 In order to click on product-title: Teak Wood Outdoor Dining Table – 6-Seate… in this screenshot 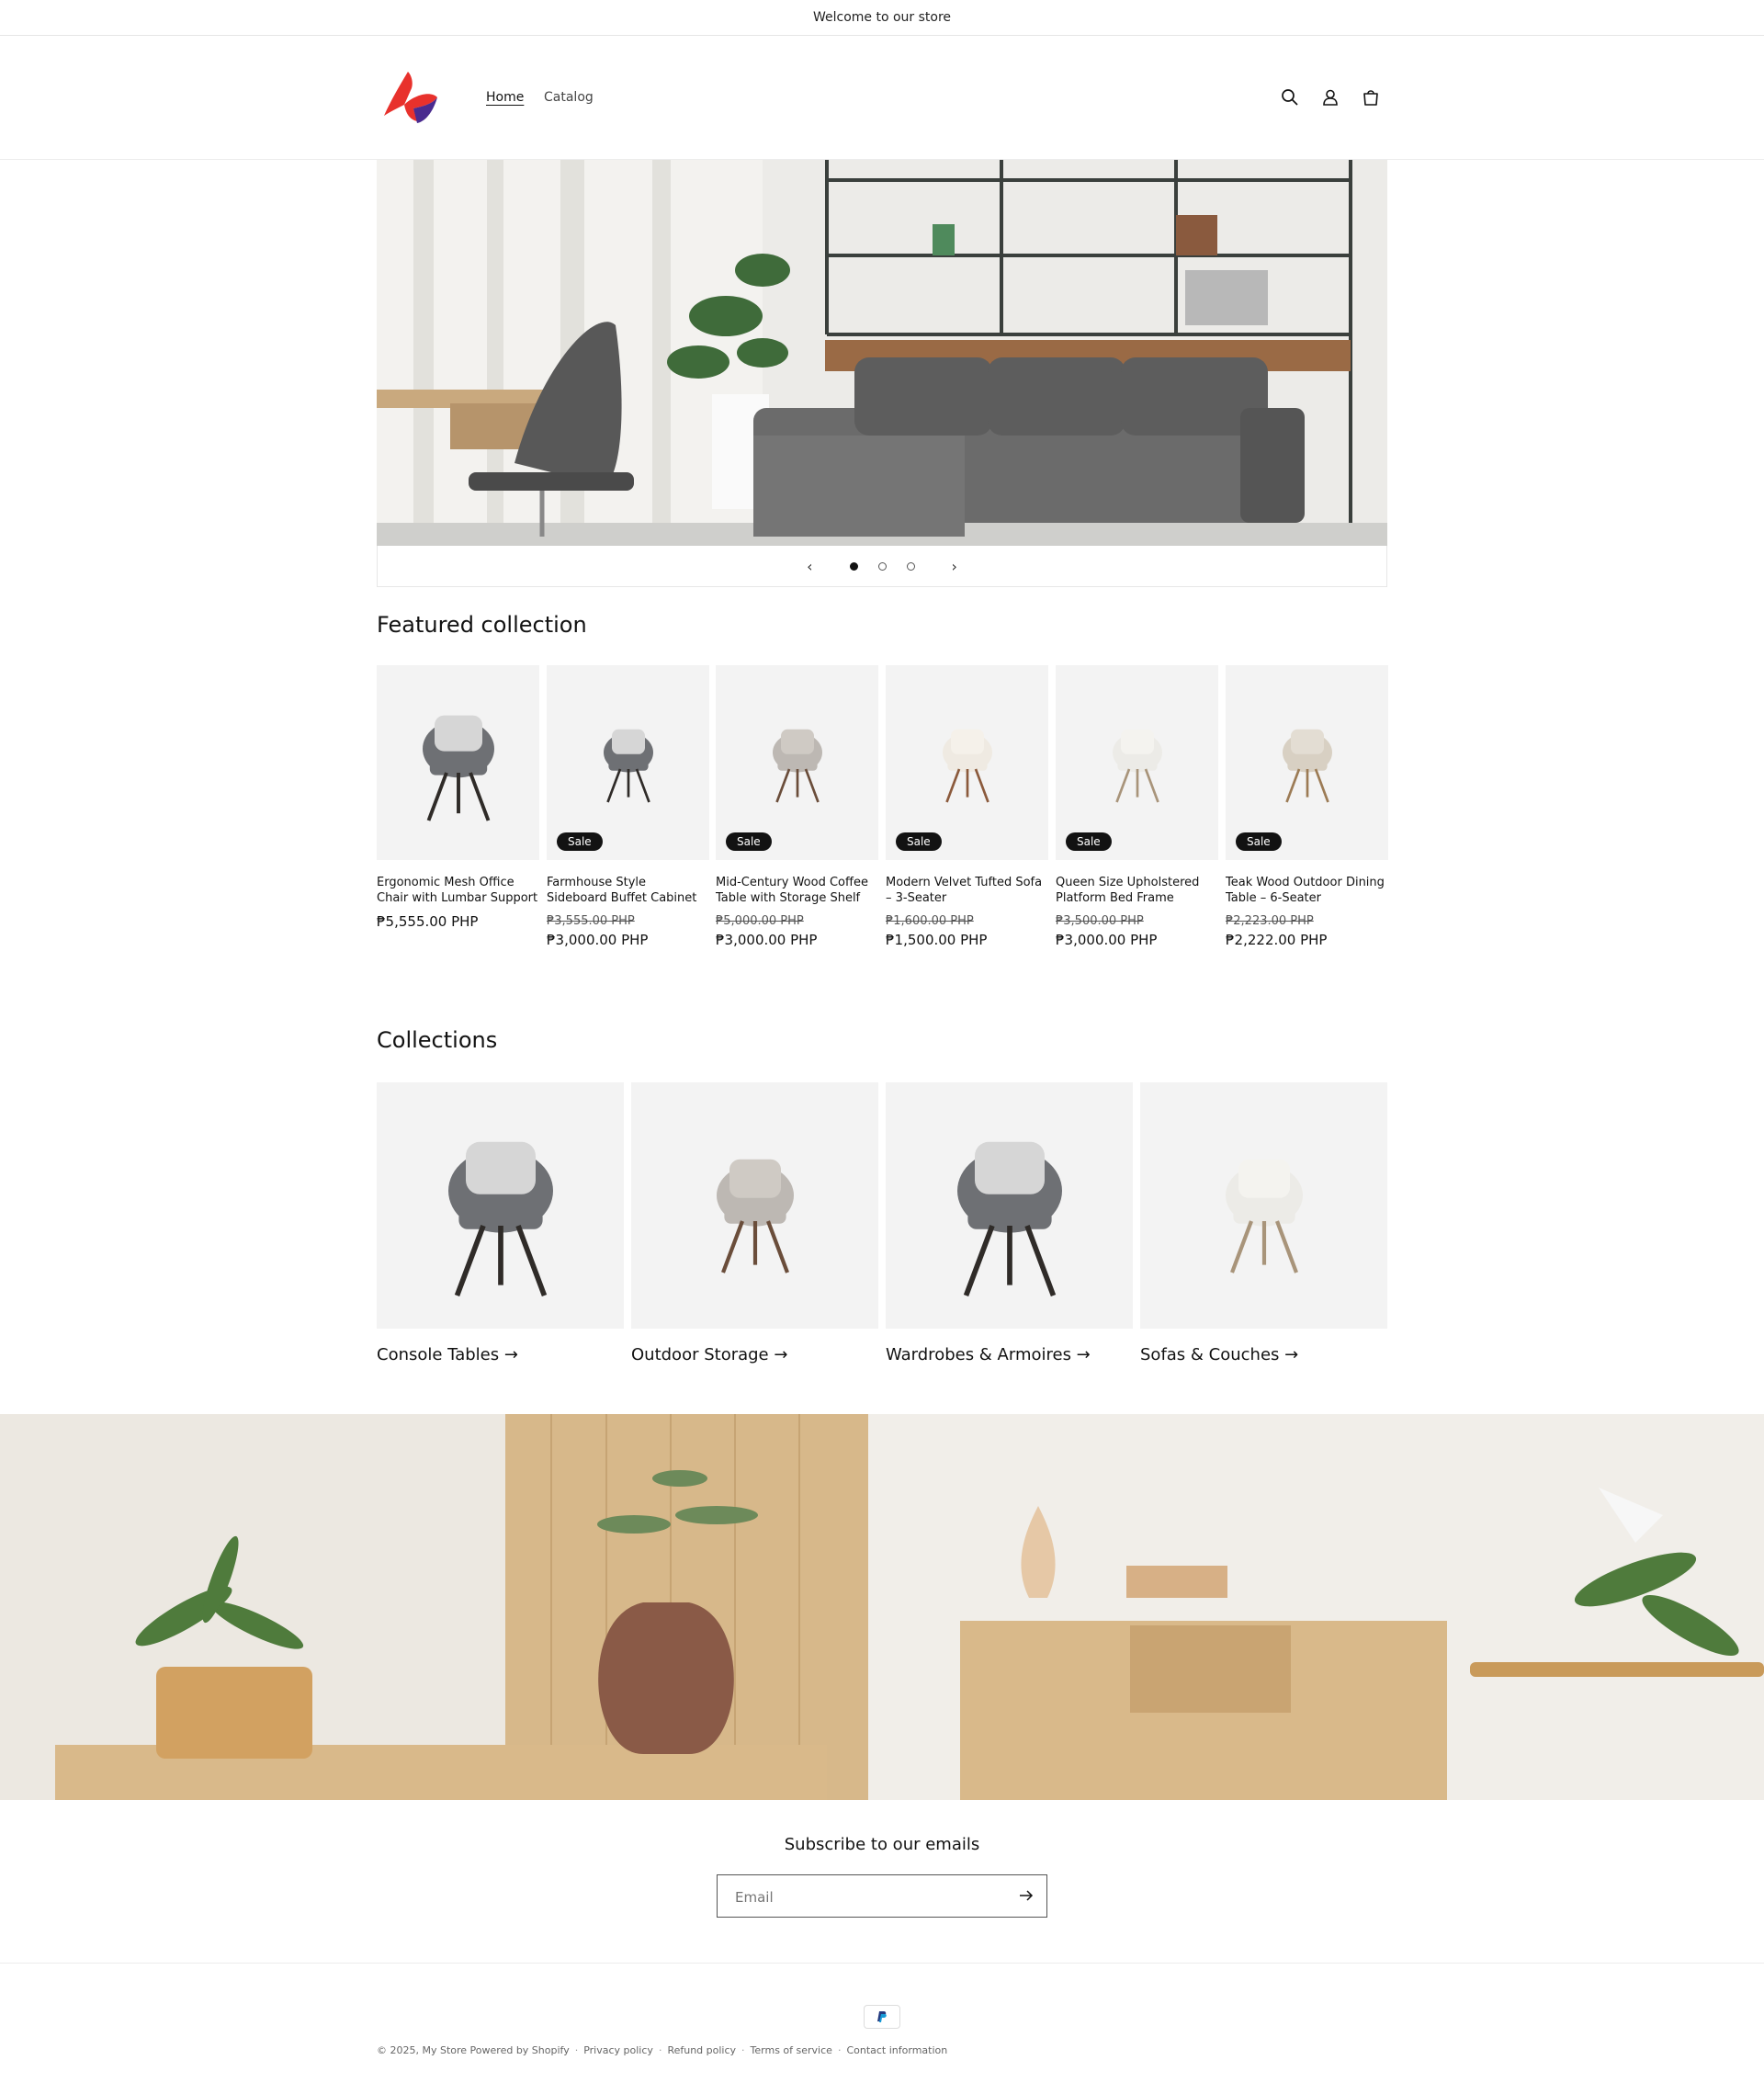, I will do `click(1307, 891)`.